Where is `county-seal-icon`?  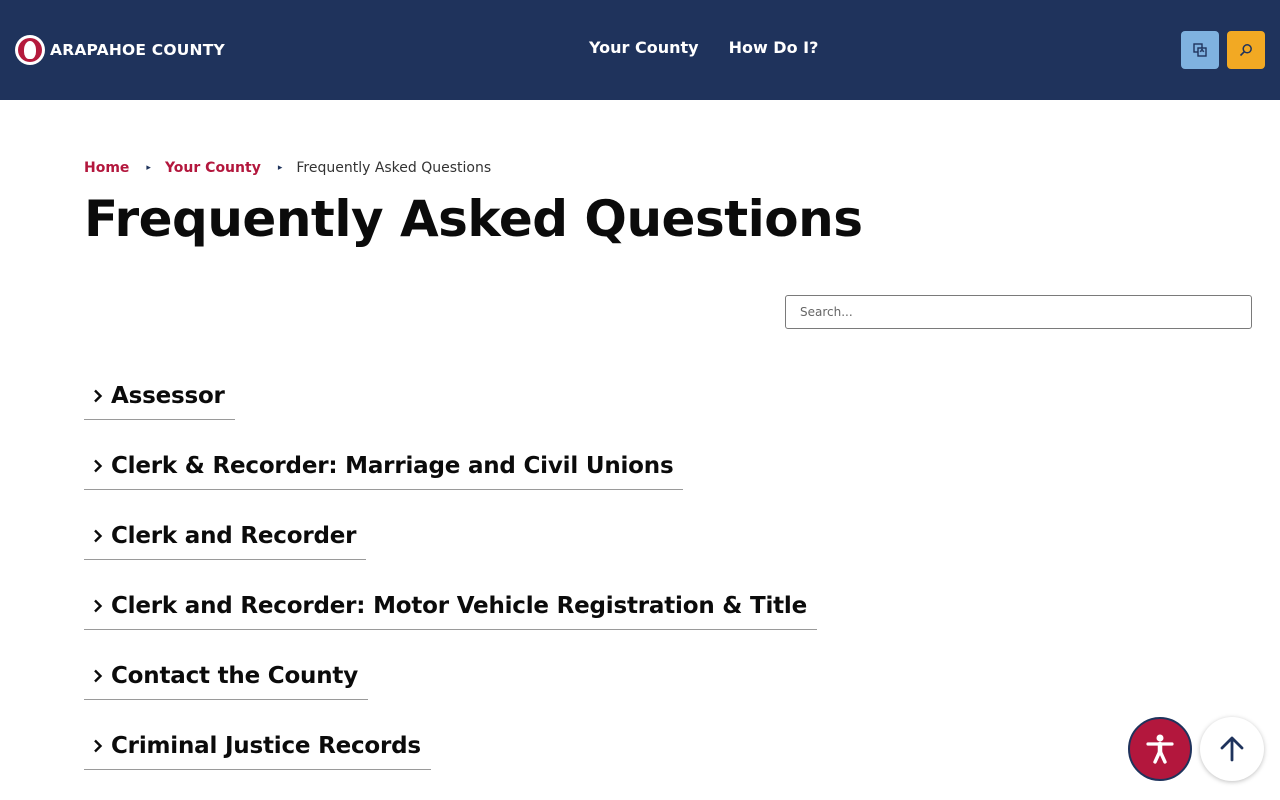
county-seal-icon is located at coordinates (30, 50).